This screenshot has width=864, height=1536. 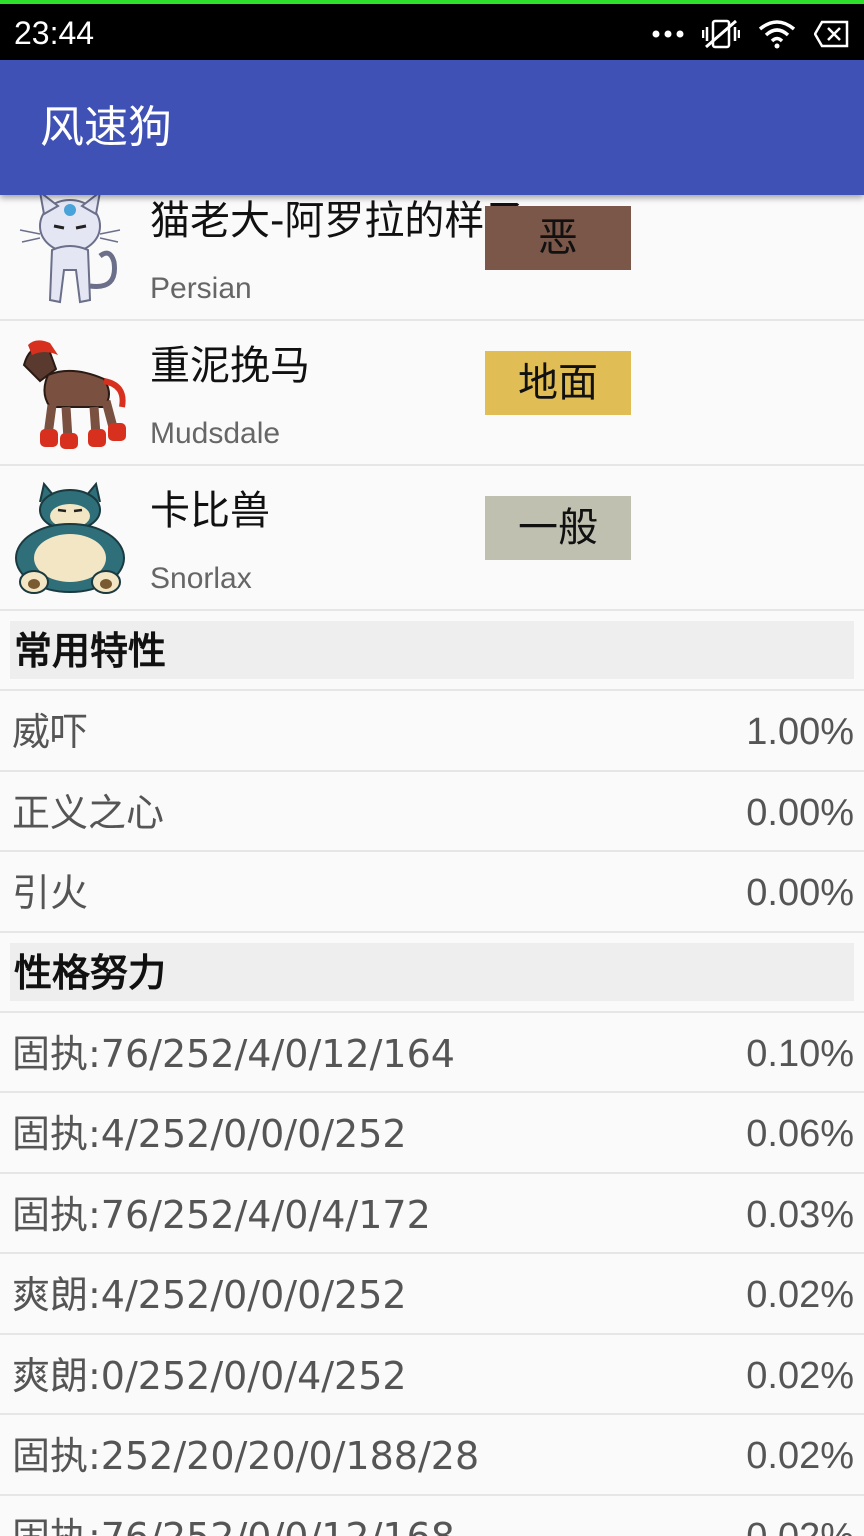 I want to click on status-time: 23:44, so click(x=54, y=33).